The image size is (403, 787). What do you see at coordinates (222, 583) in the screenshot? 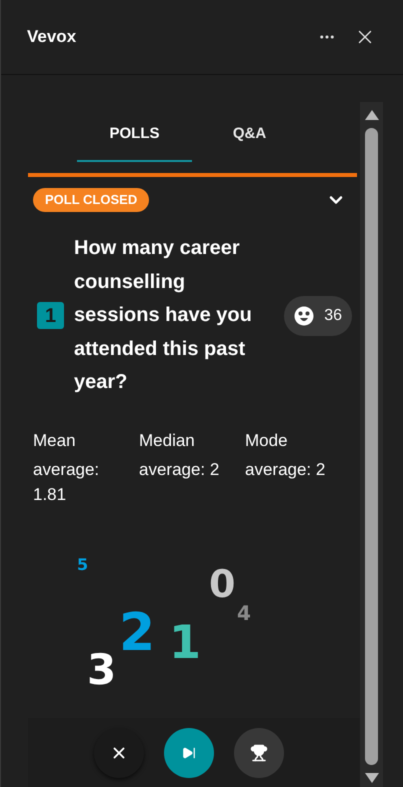
I see `cloud-word: 0` at bounding box center [222, 583].